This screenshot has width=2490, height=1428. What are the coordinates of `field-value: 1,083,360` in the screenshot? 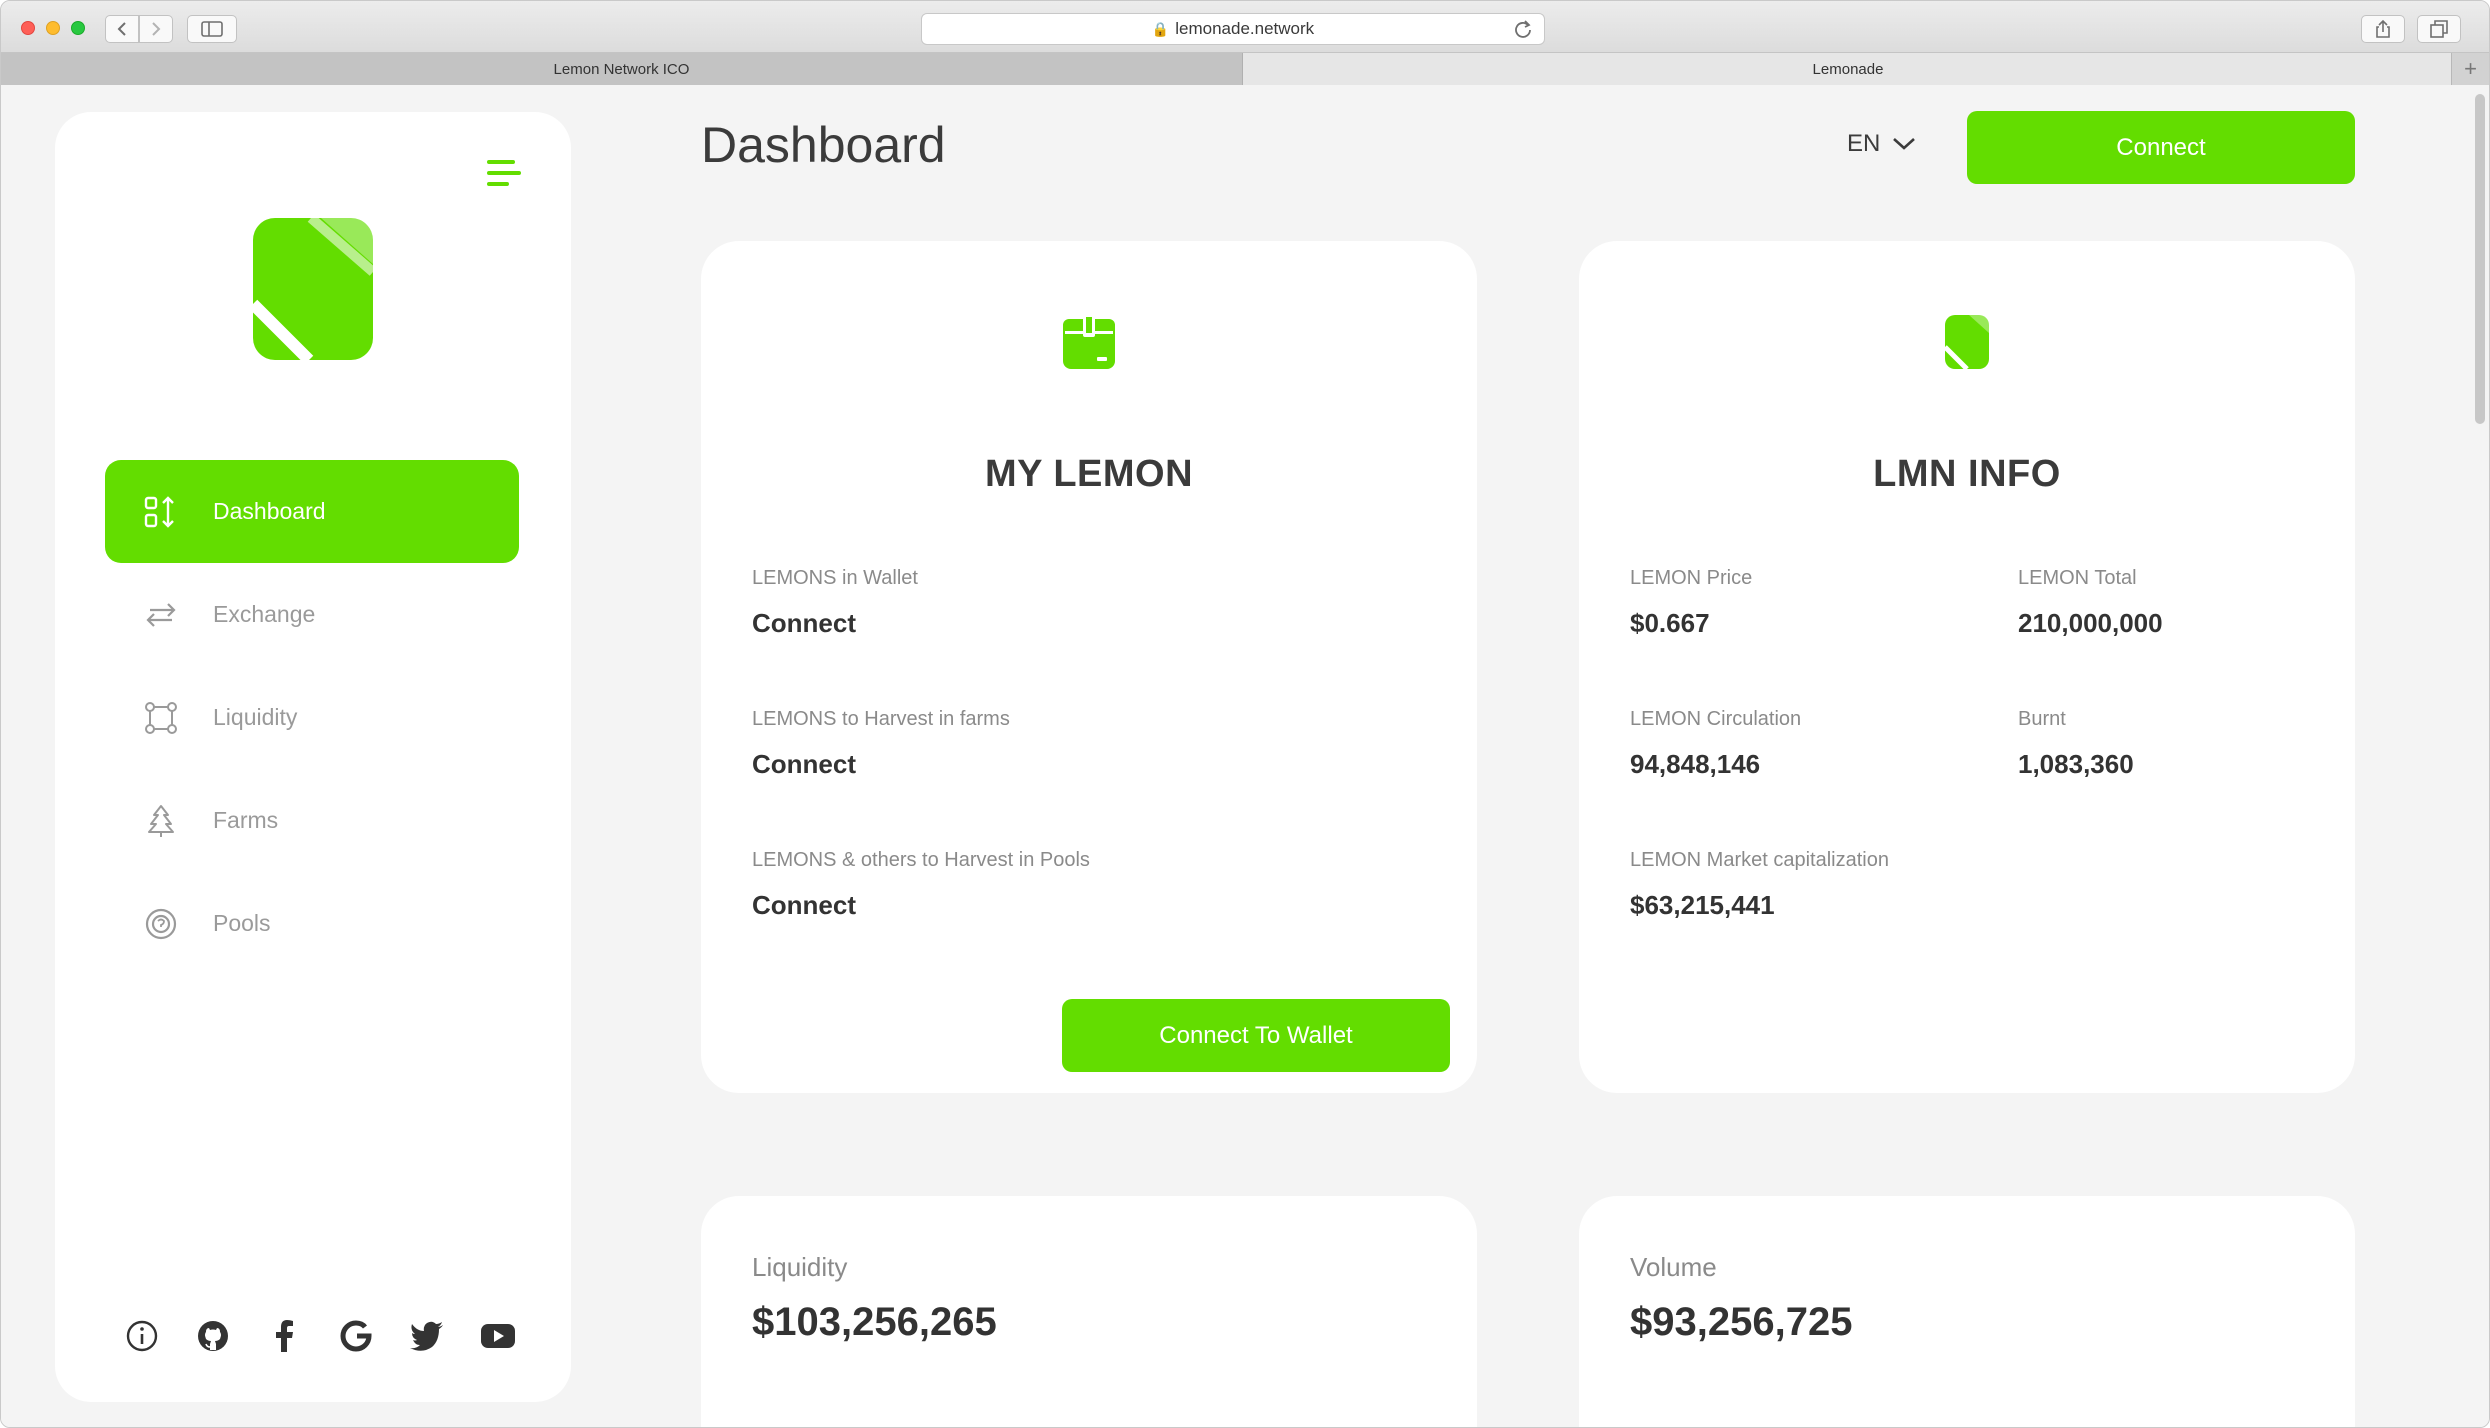 It's located at (2076, 764).